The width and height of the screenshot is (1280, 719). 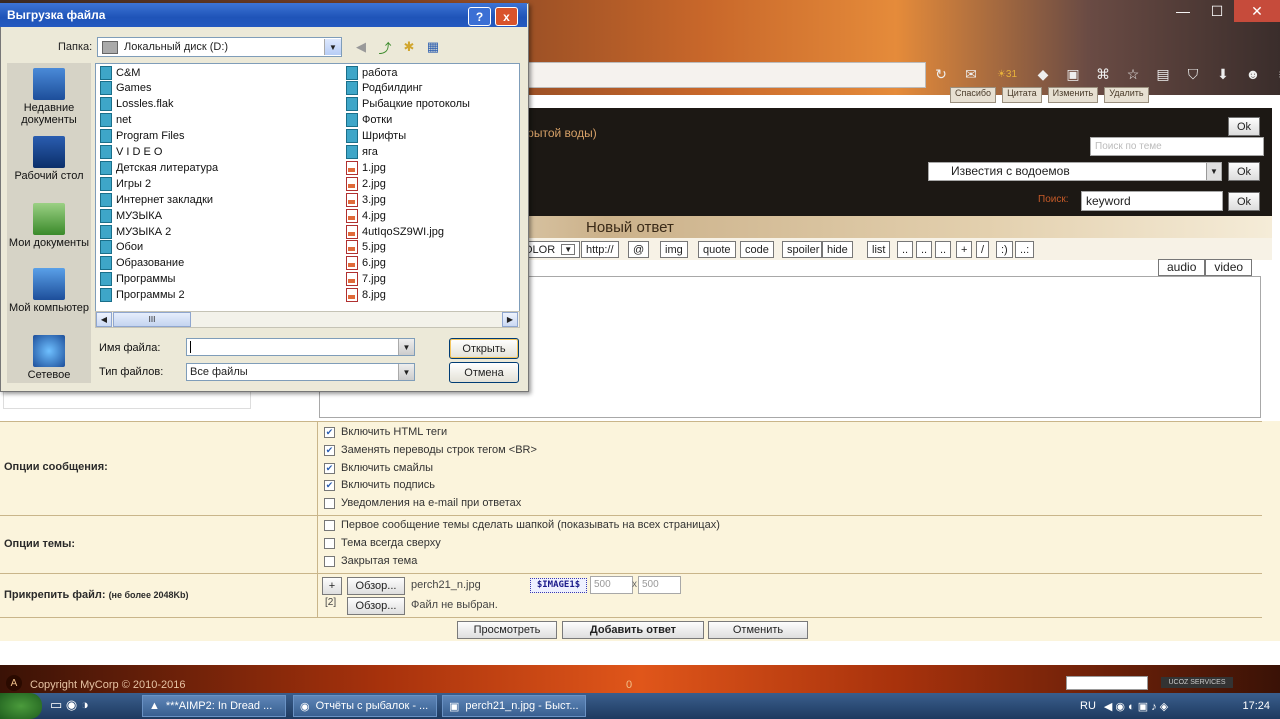 I want to click on thanks-button: Спасибо, so click(x=973, y=95).